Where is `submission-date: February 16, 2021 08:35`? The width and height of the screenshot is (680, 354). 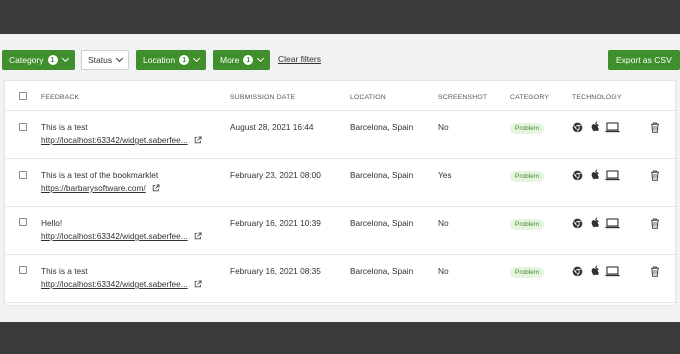 submission-date: February 16, 2021 08:35 is located at coordinates (275, 271).